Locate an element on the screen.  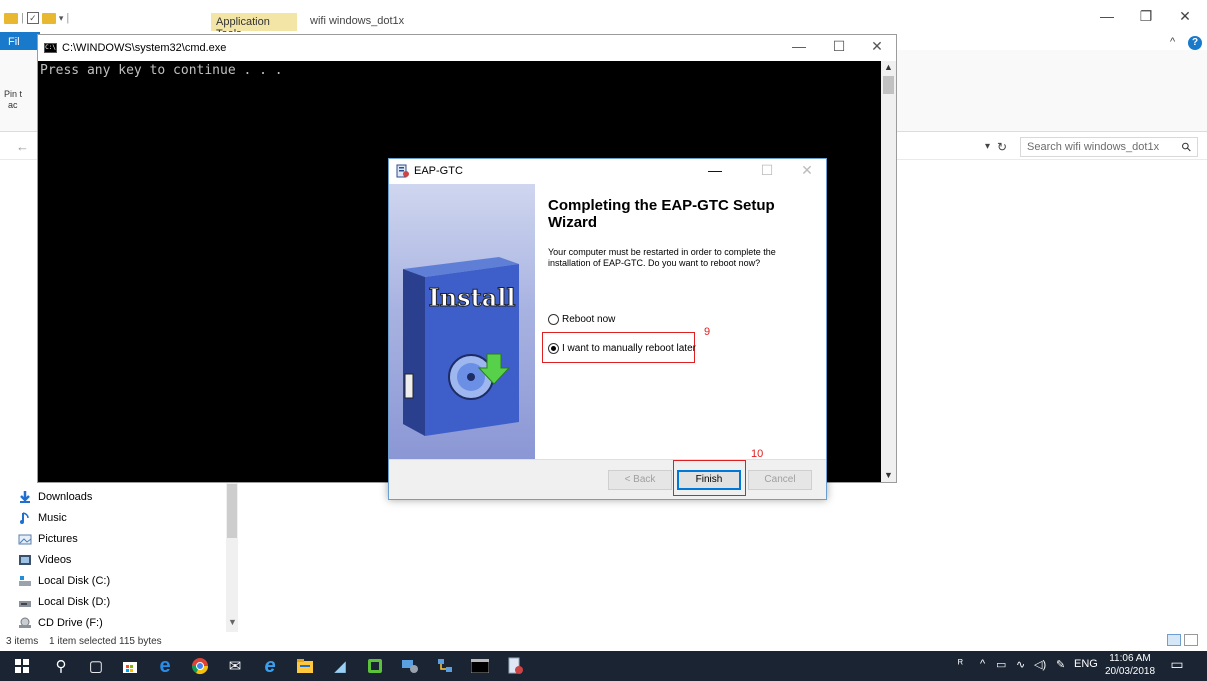
pictures-icon is located at coordinates (25, 539).